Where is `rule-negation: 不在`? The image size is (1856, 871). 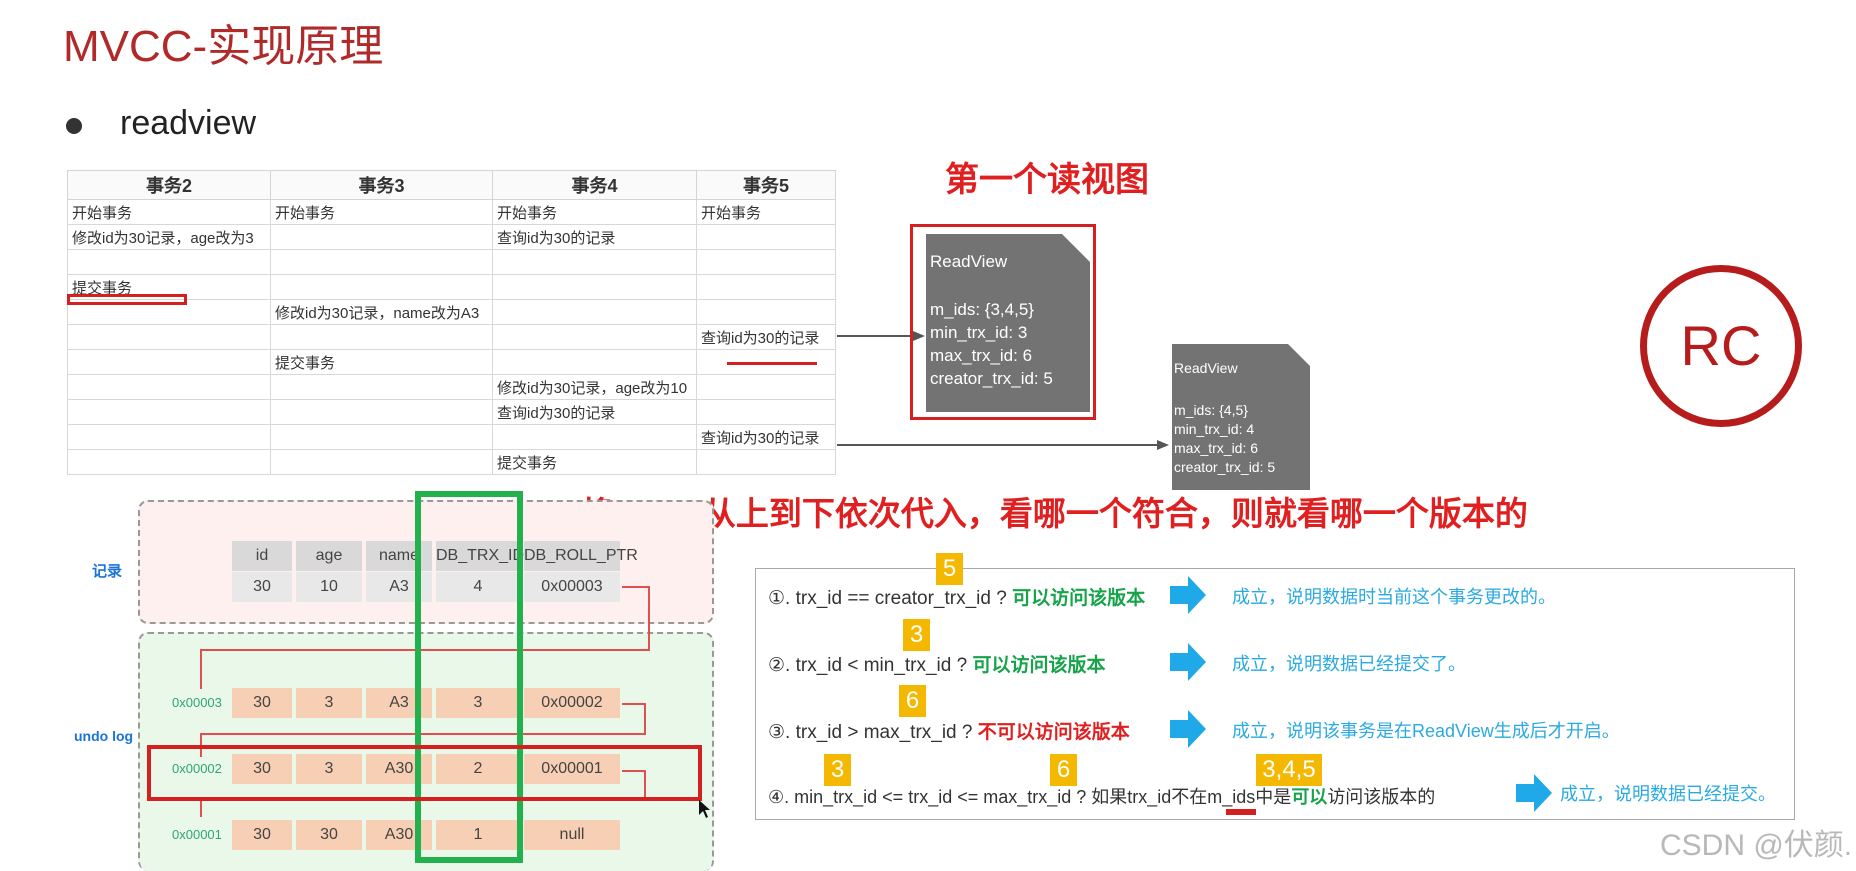 rule-negation: 不在 is located at coordinates (1189, 797).